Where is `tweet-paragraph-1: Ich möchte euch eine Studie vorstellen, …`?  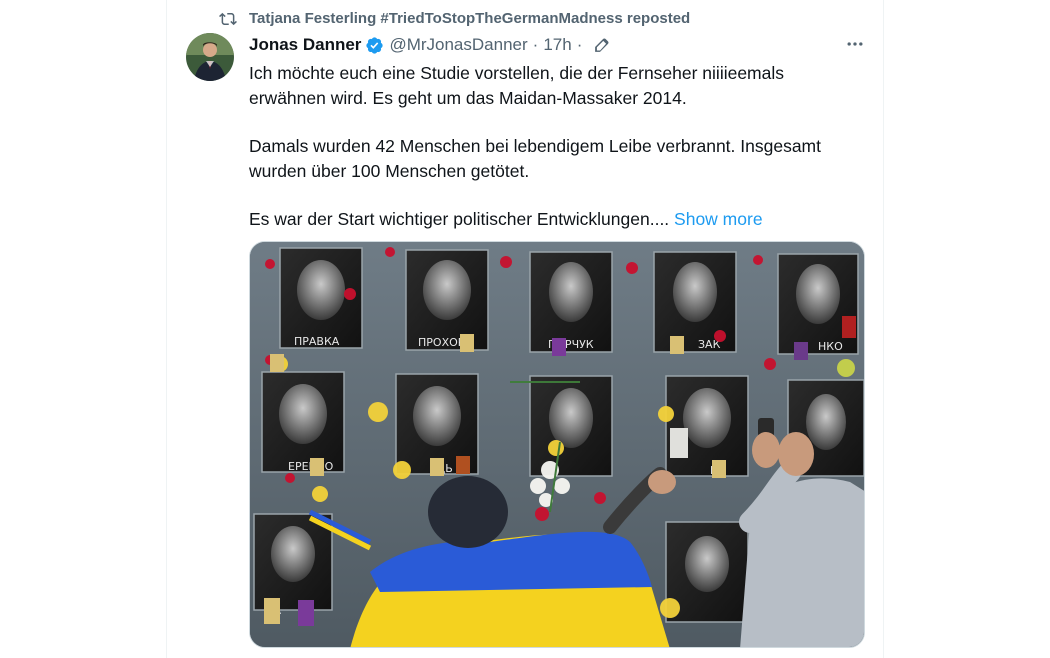
tweet-paragraph-1: Ich möchte euch eine Studie vorstellen, … is located at coordinates (559, 85).